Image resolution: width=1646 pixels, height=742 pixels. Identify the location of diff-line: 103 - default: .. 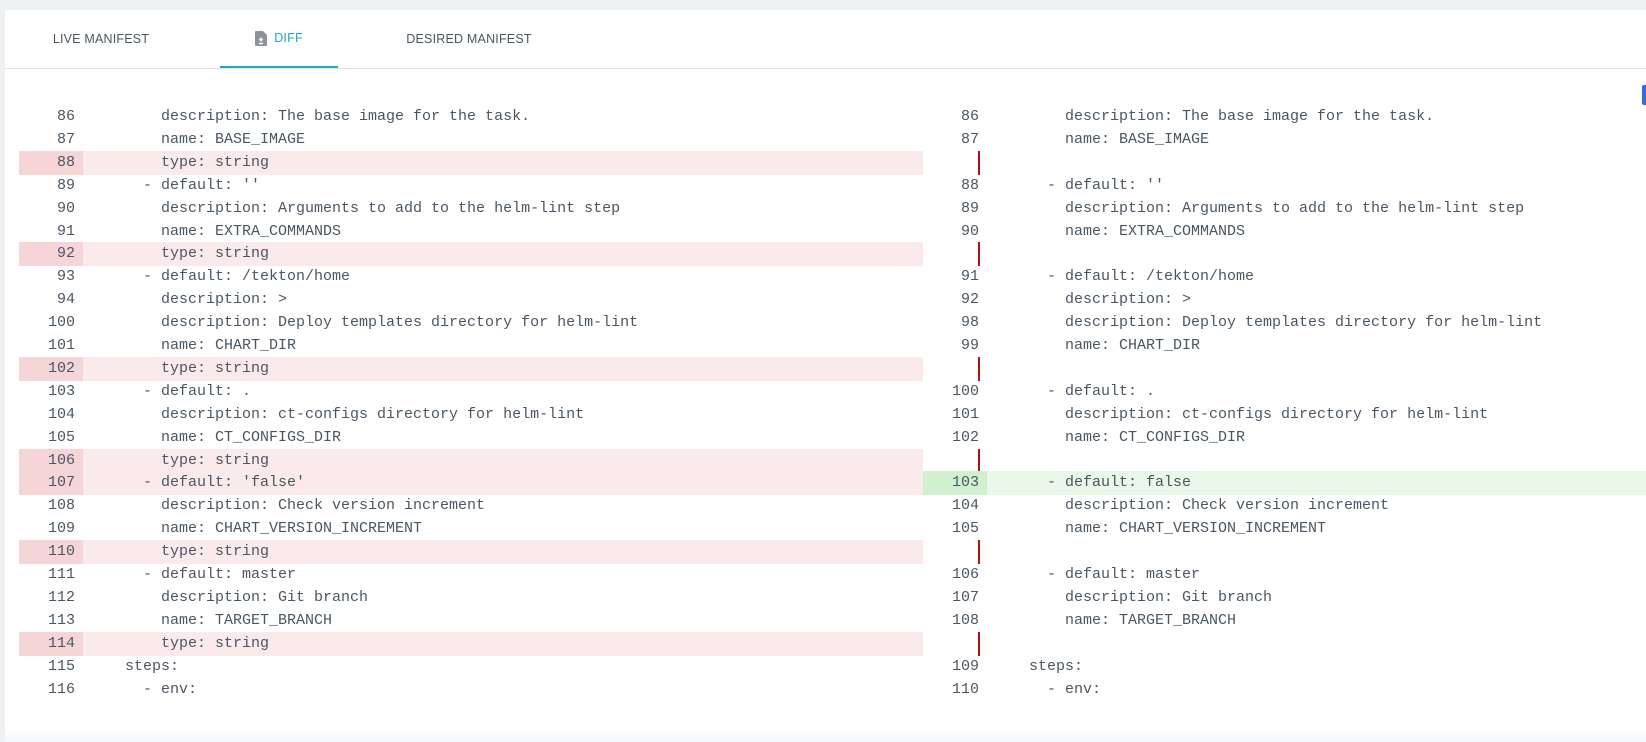
(471, 392).